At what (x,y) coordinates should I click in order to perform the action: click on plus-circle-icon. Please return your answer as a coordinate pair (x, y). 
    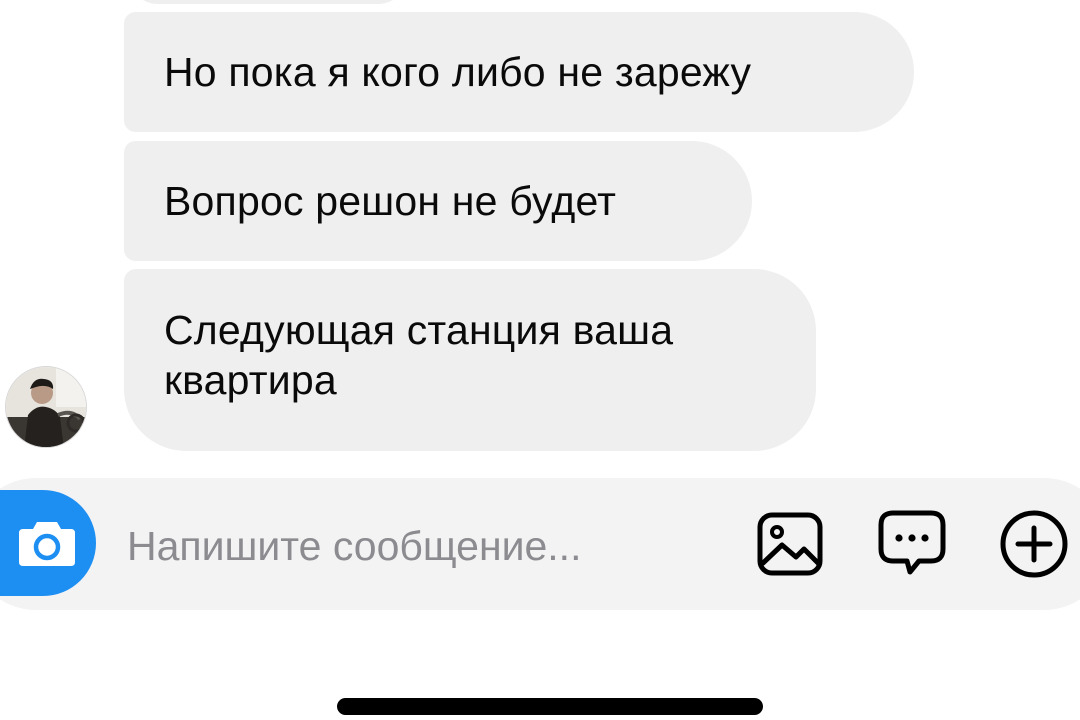
    Looking at the image, I should click on (1034, 544).